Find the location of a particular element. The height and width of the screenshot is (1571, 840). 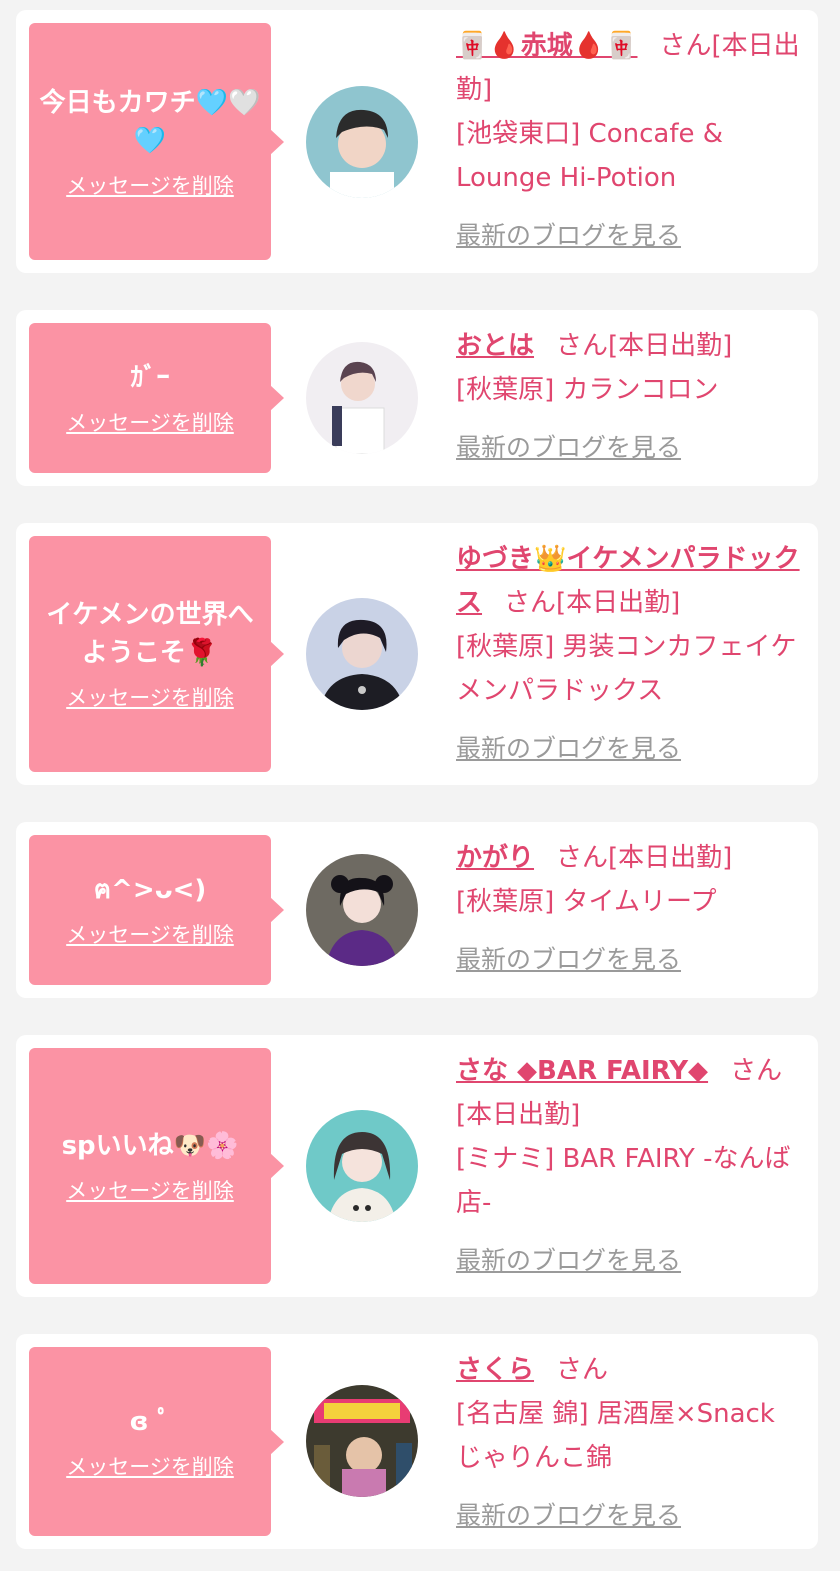

shop-name: [名古屋 錦] 居酒屋×Snack じゃりんこ錦 is located at coordinates (615, 1436).